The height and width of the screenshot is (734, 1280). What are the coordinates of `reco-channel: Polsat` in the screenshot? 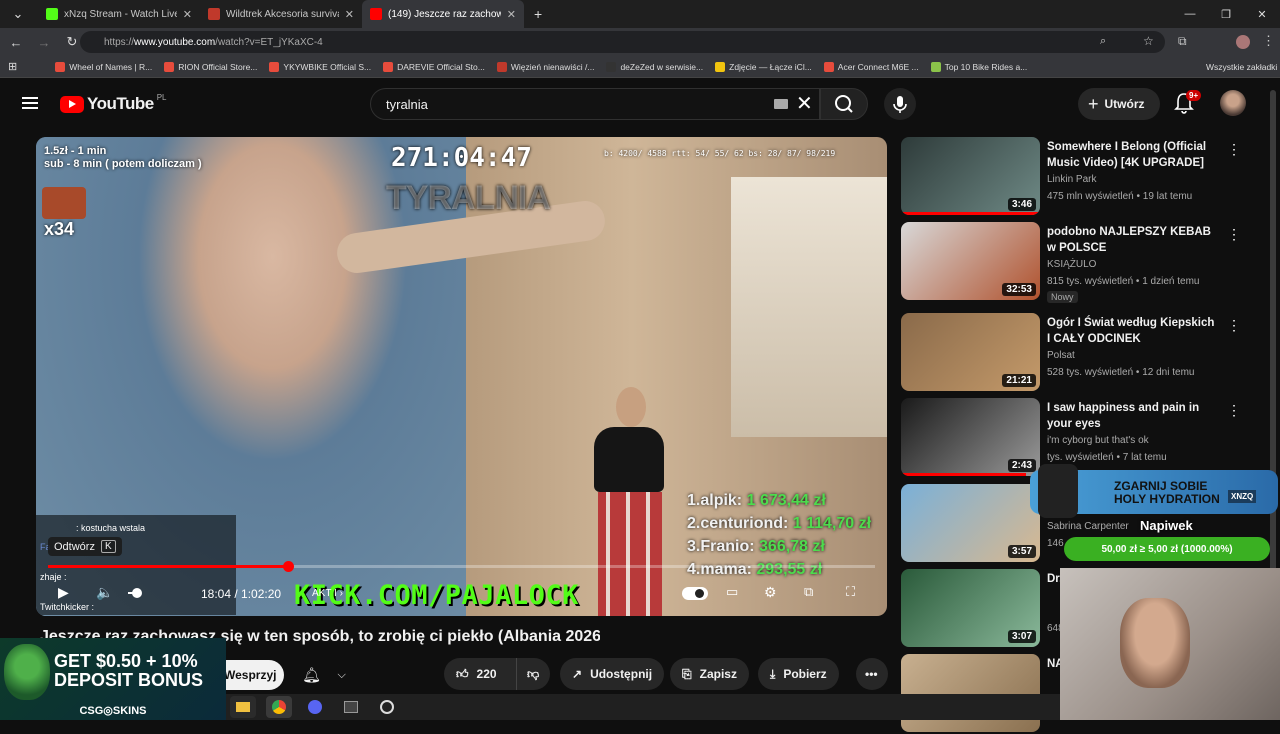 It's located at (1061, 355).